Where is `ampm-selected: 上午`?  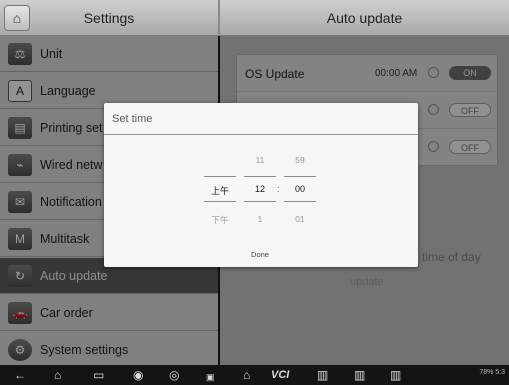
ampm-selected: 上午 is located at coordinates (220, 190).